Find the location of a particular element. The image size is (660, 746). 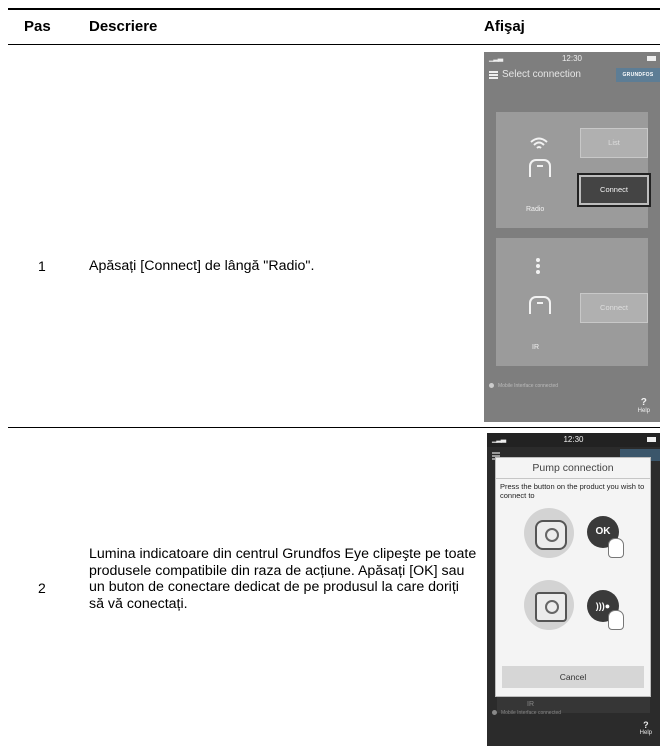

radio-connect-button: Connect is located at coordinates (614, 190).